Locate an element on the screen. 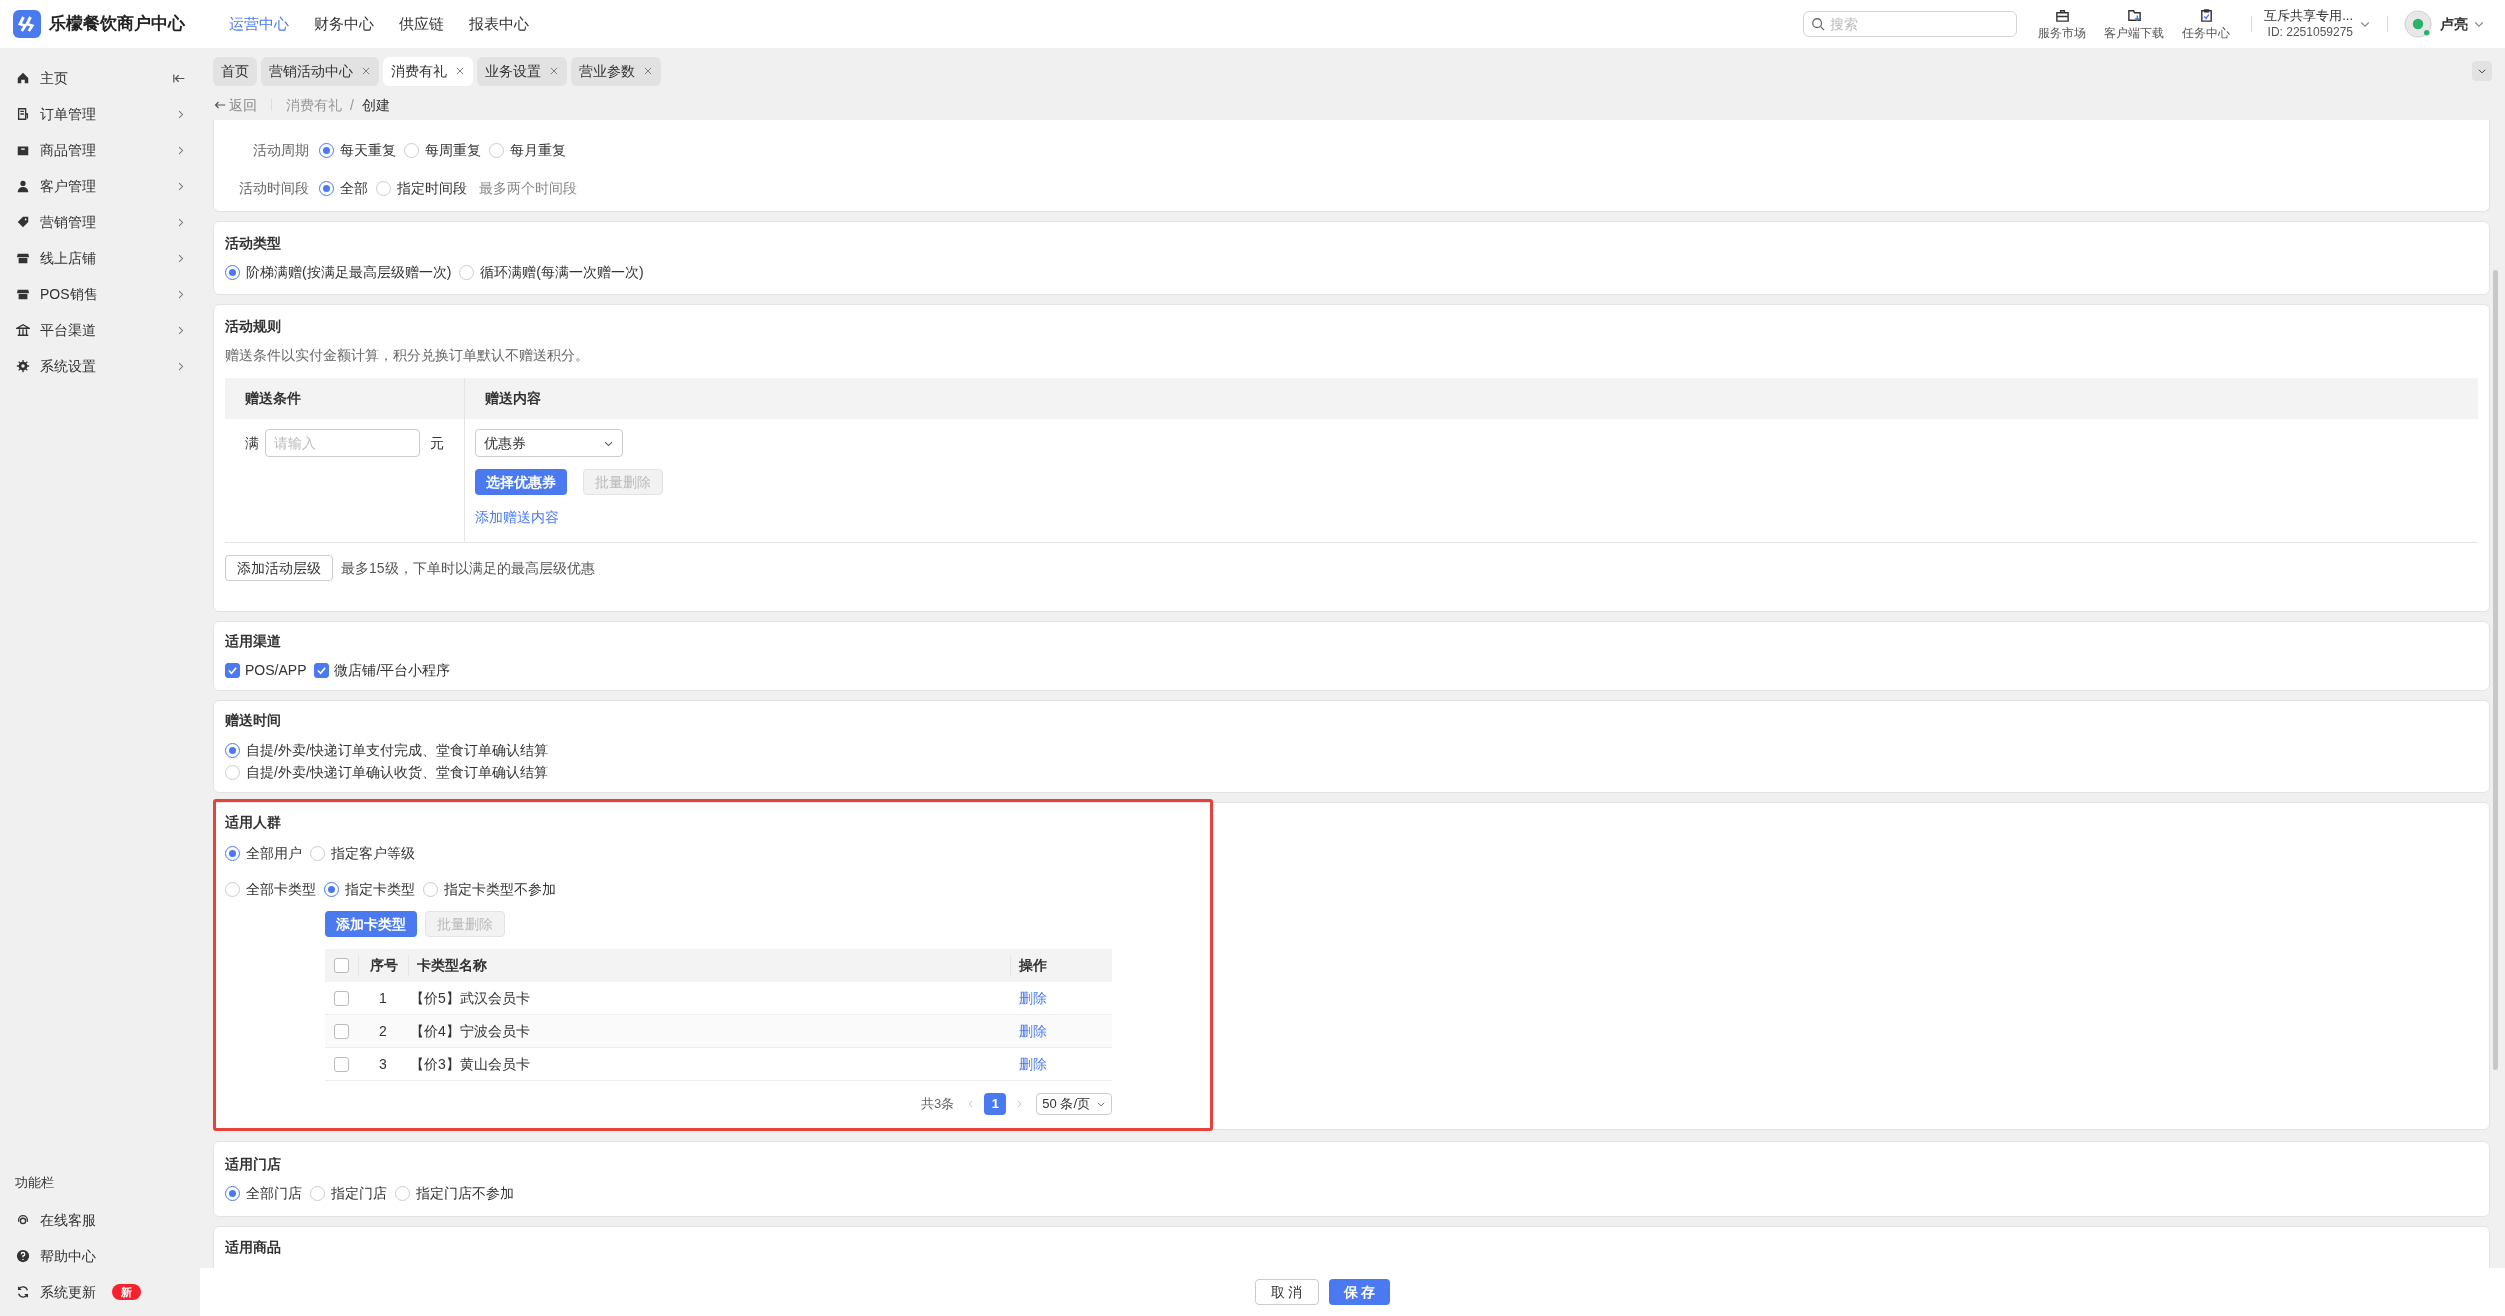 The width and height of the screenshot is (2505, 1316). section-title: 适用人群 is located at coordinates (253, 822).